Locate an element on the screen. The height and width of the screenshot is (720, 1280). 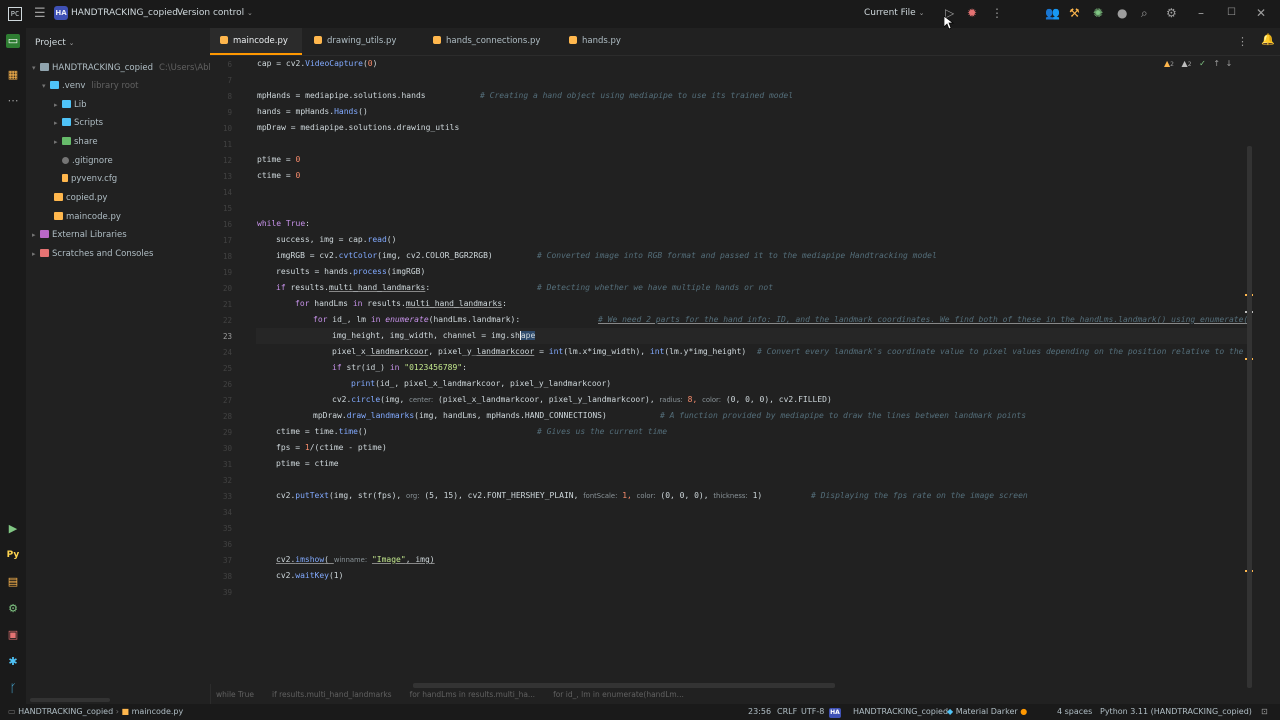
plugin-status-icon: ● is located at coordinates (1122, 13).